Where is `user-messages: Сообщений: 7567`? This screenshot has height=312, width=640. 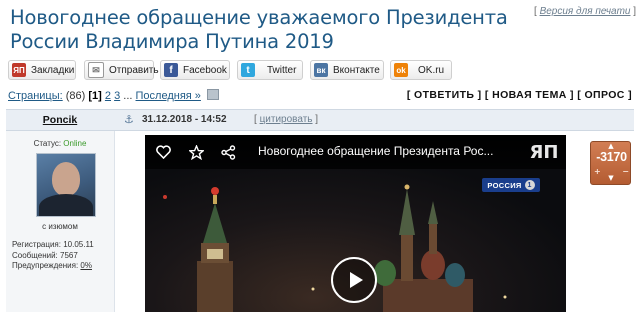
user-messages: Сообщений: 7567 is located at coordinates (45, 255).